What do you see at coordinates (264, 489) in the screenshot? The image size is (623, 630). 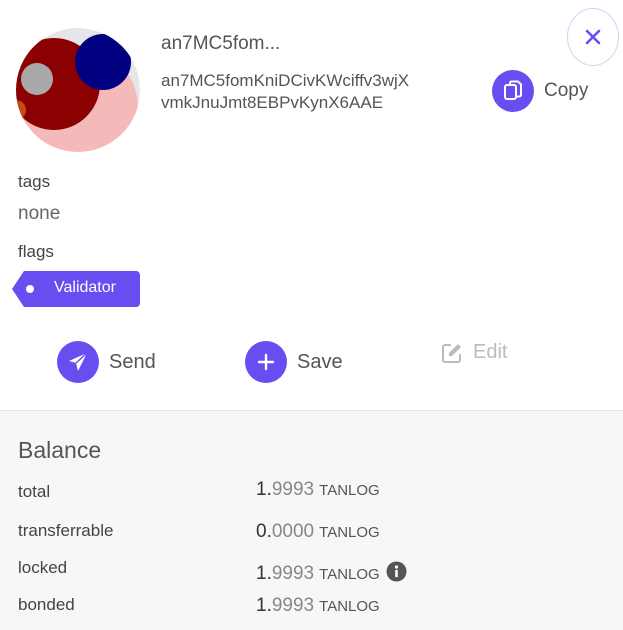 I see `balance-total-int: 1.` at bounding box center [264, 489].